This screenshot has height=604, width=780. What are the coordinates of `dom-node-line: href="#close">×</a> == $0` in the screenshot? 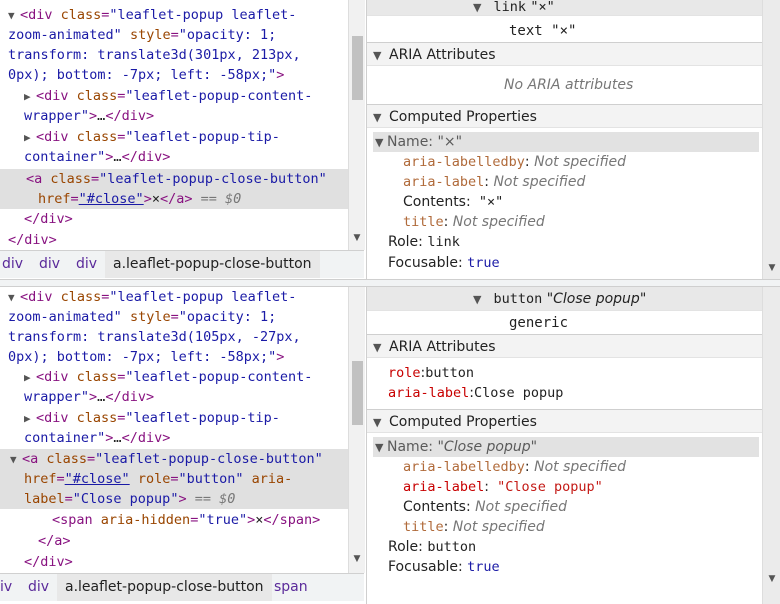 It's located at (174, 199).